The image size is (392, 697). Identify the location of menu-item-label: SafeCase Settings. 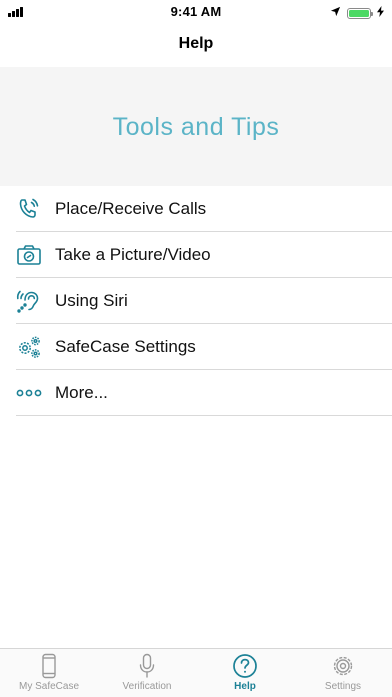
(125, 346).